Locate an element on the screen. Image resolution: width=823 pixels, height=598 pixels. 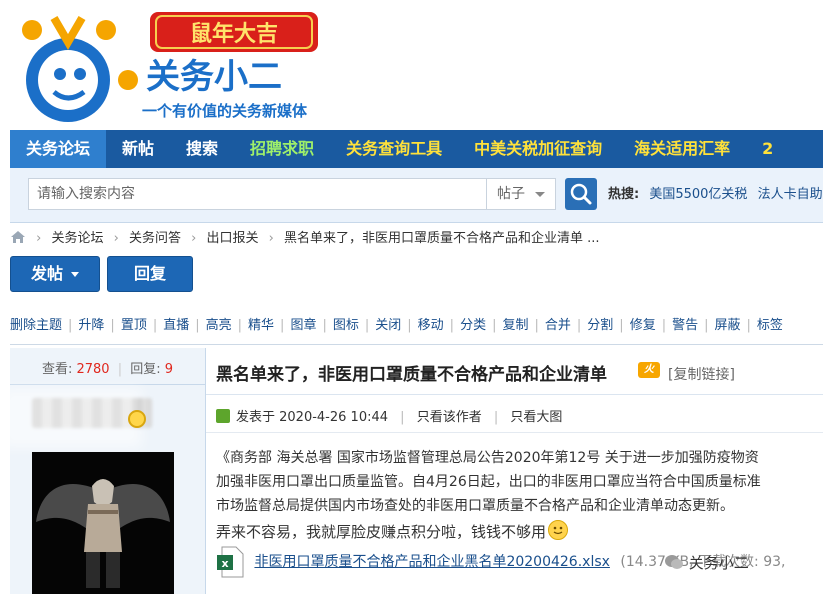
breadcrumb-item: 关务论坛 is located at coordinates (77, 238).